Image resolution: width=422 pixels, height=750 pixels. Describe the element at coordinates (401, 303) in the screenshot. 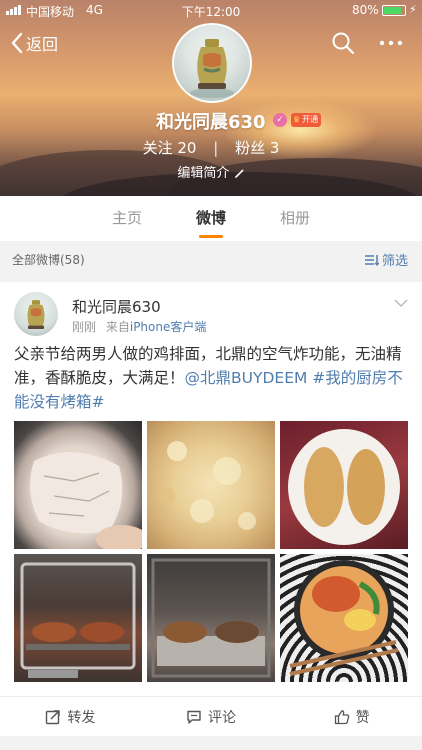

I see `chevron-down-icon` at that location.